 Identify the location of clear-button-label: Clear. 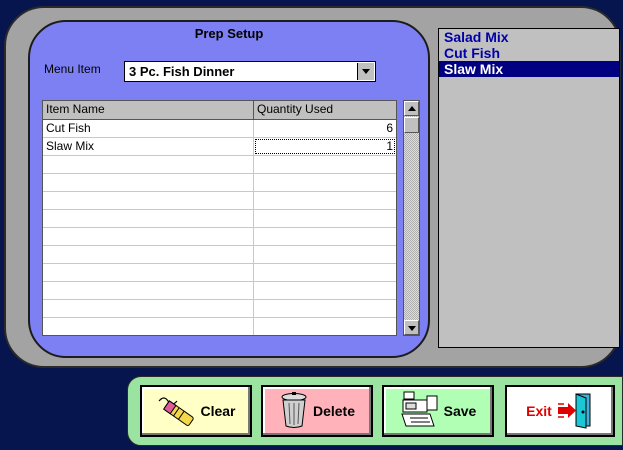
(218, 411).